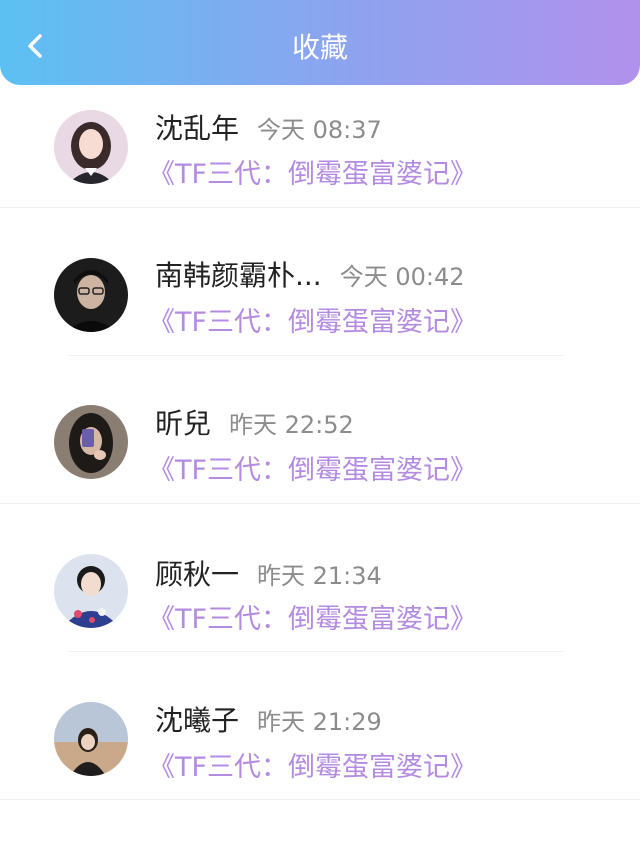  I want to click on timestamp: 今天 00:42, so click(402, 277).